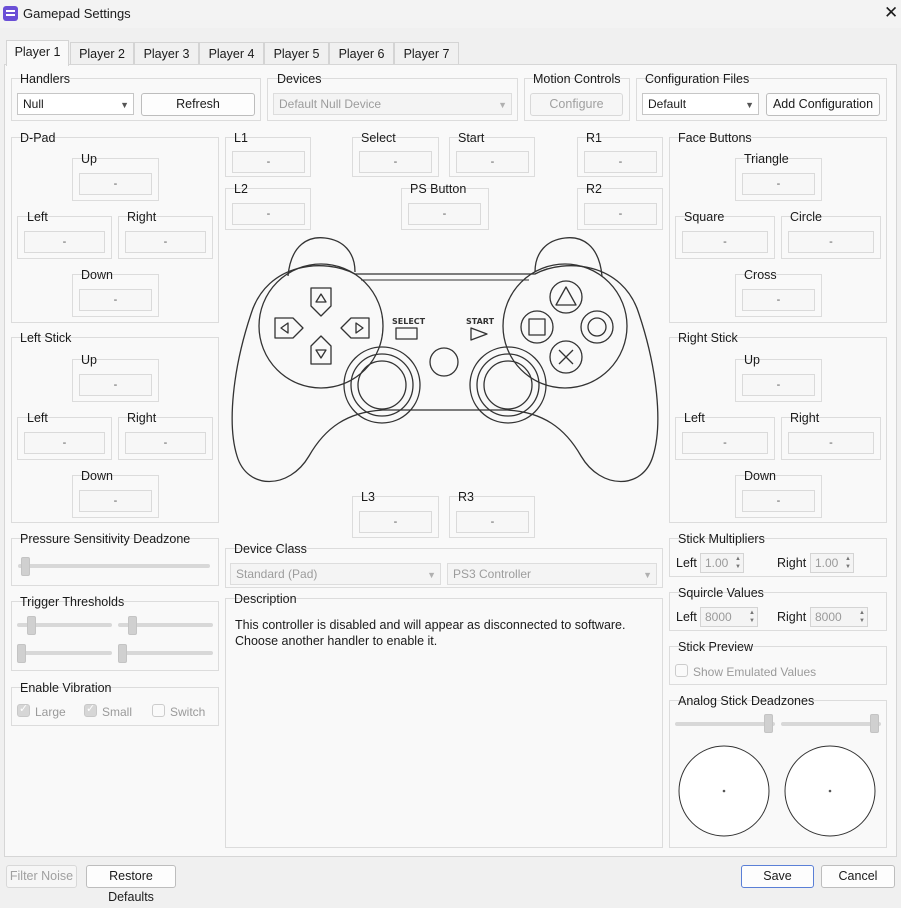 The image size is (901, 908). What do you see at coordinates (830, 791) in the screenshot?
I see `right-stick-preview-dot` at bounding box center [830, 791].